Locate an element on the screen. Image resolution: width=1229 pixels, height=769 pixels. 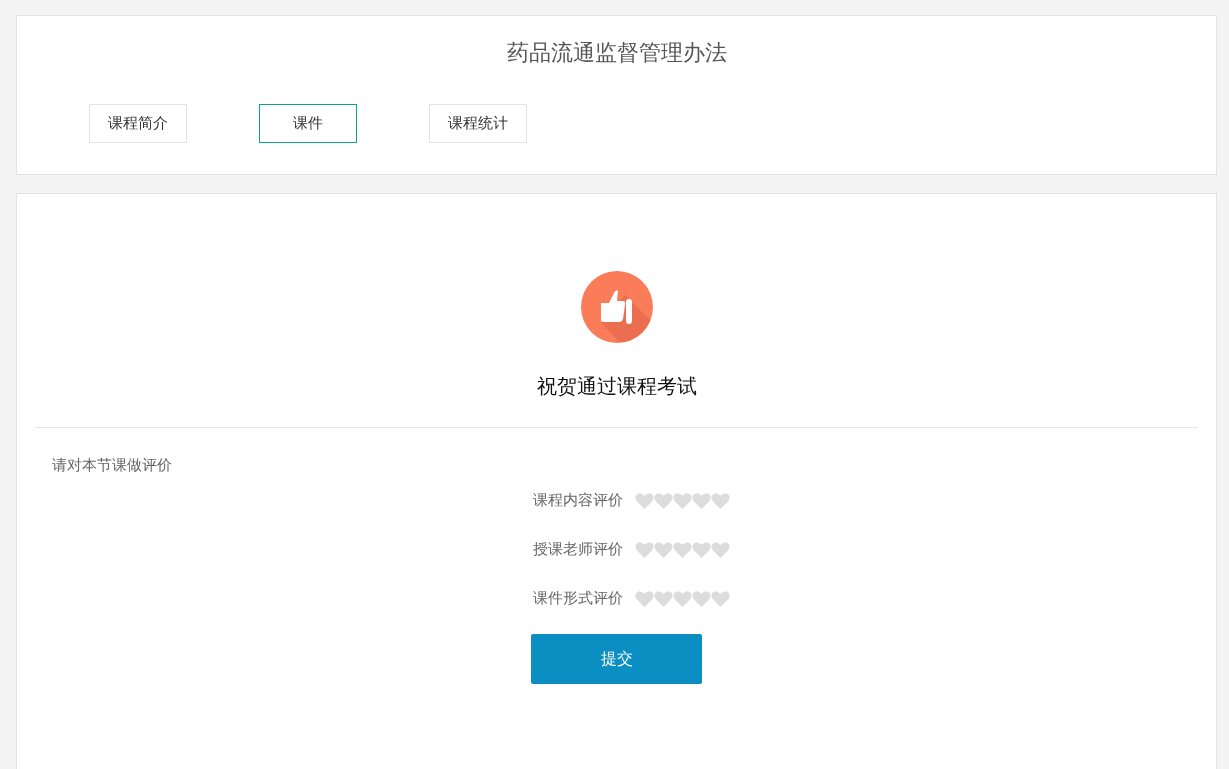
submit-button: 提交 is located at coordinates (616, 659).